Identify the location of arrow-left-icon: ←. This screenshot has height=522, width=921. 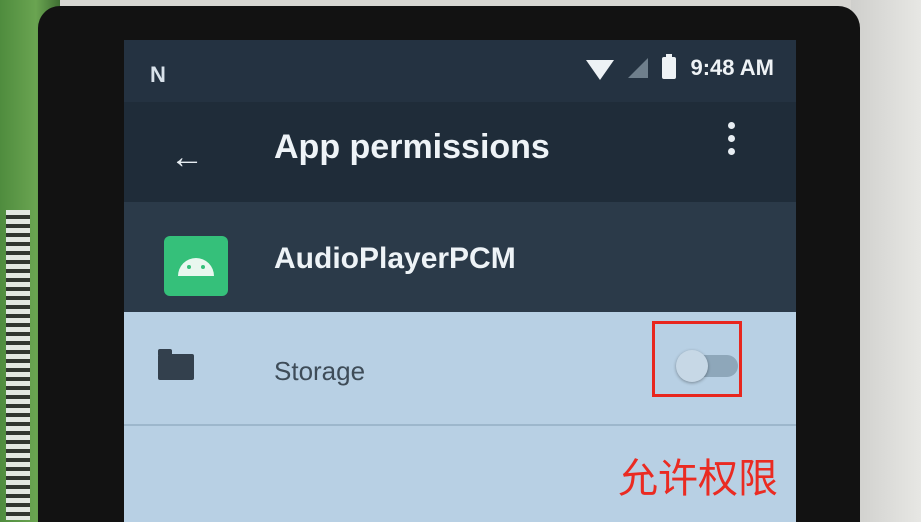
(187, 157).